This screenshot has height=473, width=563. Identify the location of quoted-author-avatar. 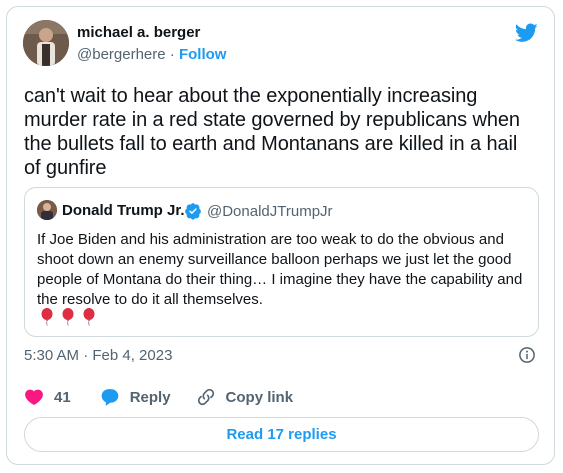
(47, 210).